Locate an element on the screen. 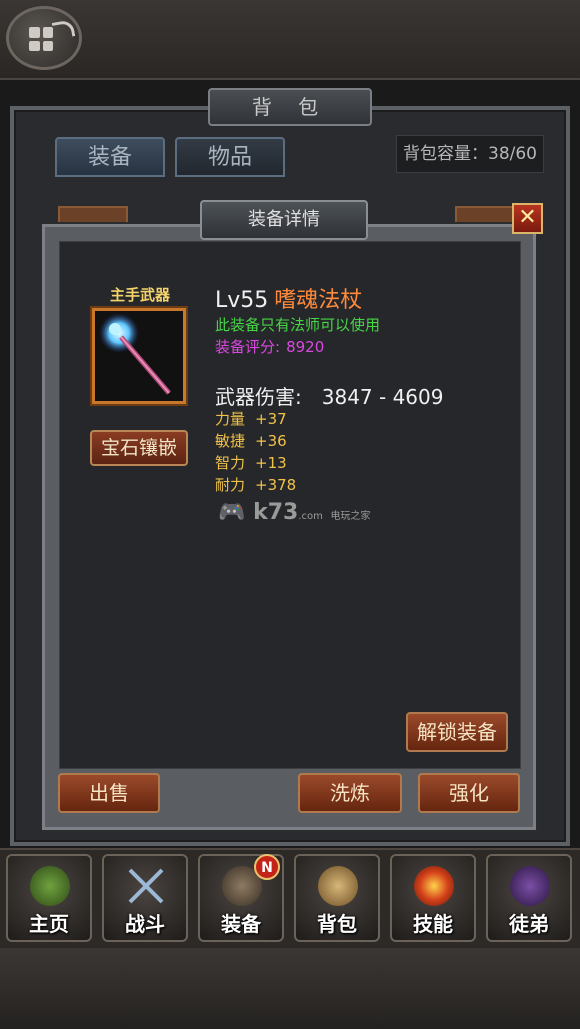 Image resolution: width=580 pixels, height=1029 pixels. tab-items: 物品 is located at coordinates (230, 157).